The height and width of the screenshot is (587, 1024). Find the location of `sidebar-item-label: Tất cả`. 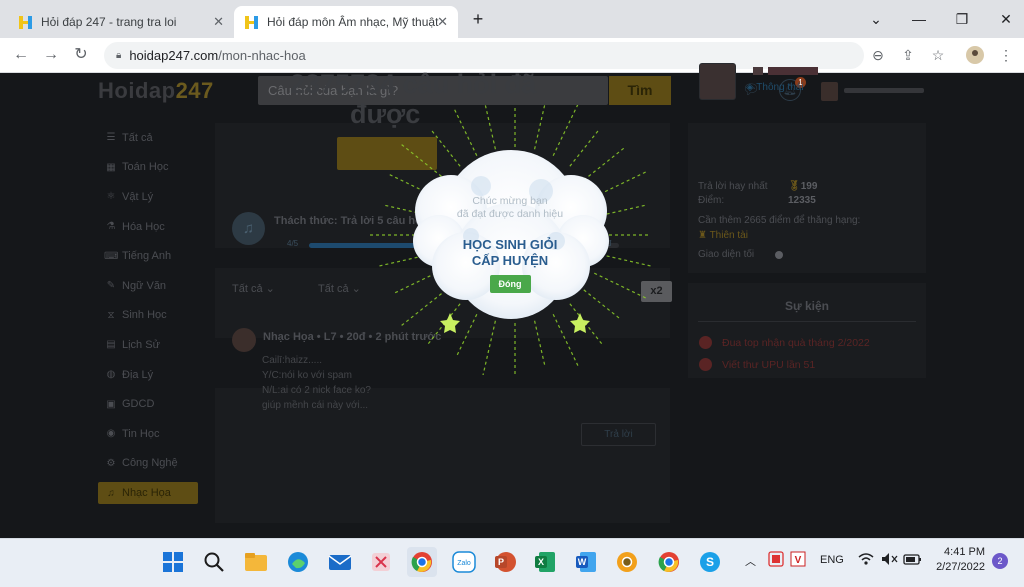

sidebar-item-label: Tất cả is located at coordinates (137, 137).